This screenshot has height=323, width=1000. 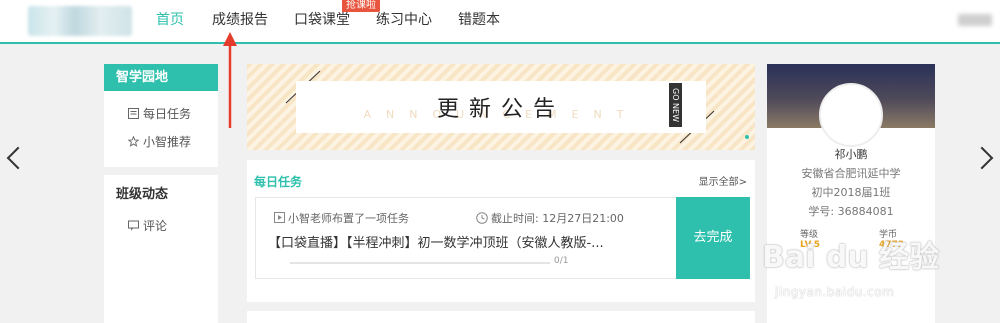 I want to click on task-assigner-text: 小智老师布置了一项任务, so click(x=348, y=218).